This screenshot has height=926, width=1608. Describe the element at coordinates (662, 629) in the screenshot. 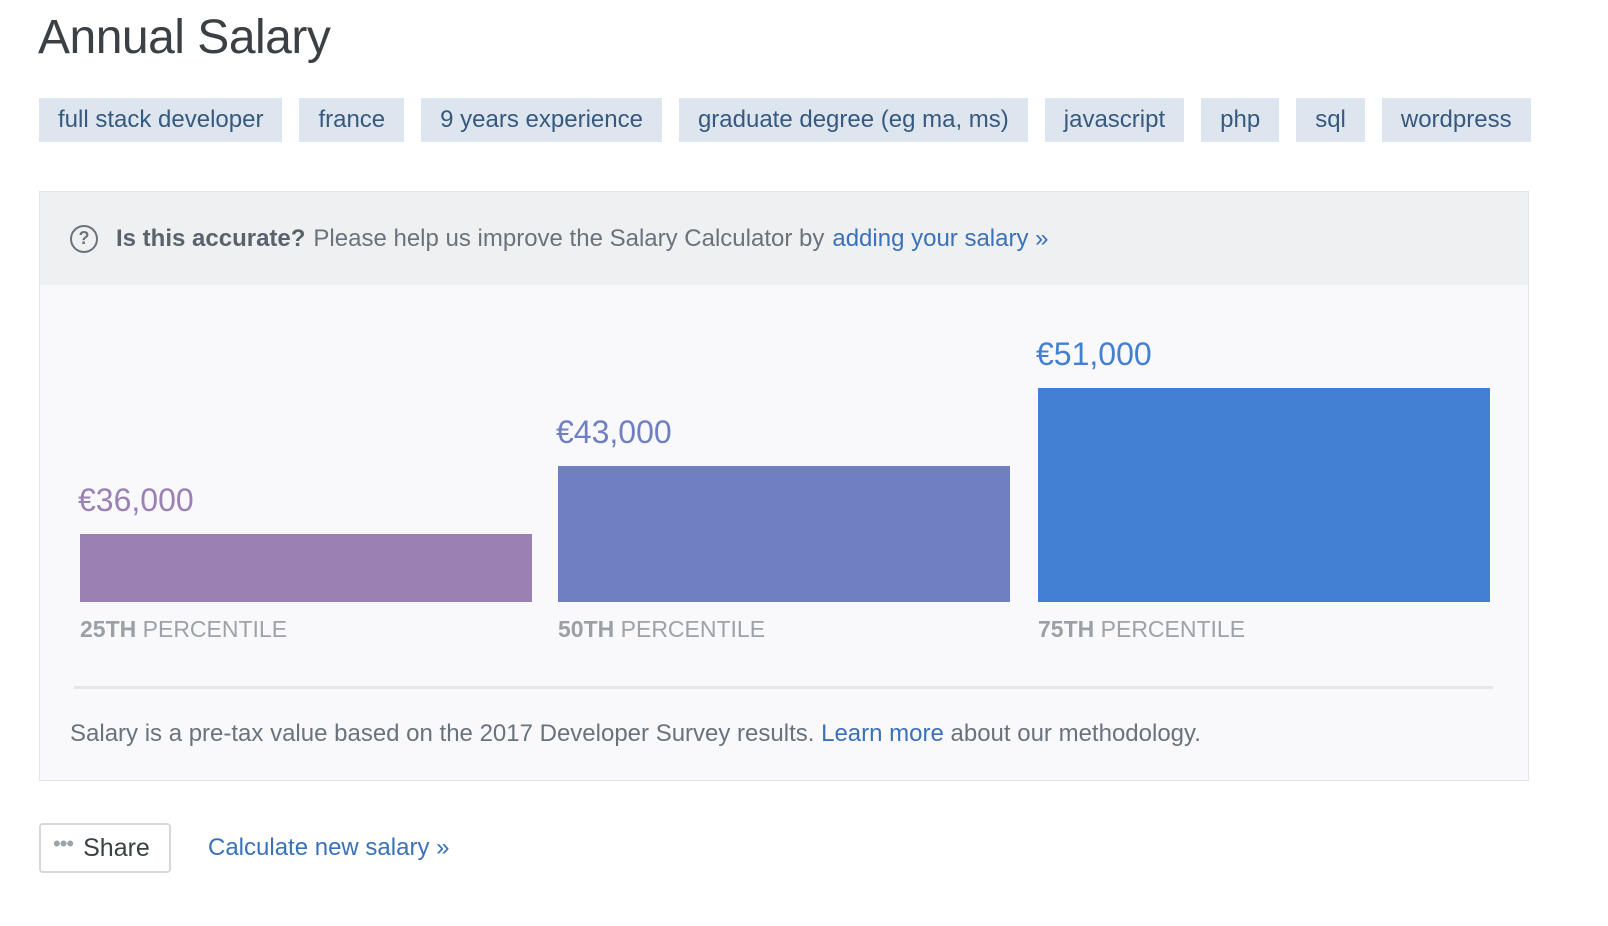

I see `bar-category-label: 50TH PERCENTILE` at that location.